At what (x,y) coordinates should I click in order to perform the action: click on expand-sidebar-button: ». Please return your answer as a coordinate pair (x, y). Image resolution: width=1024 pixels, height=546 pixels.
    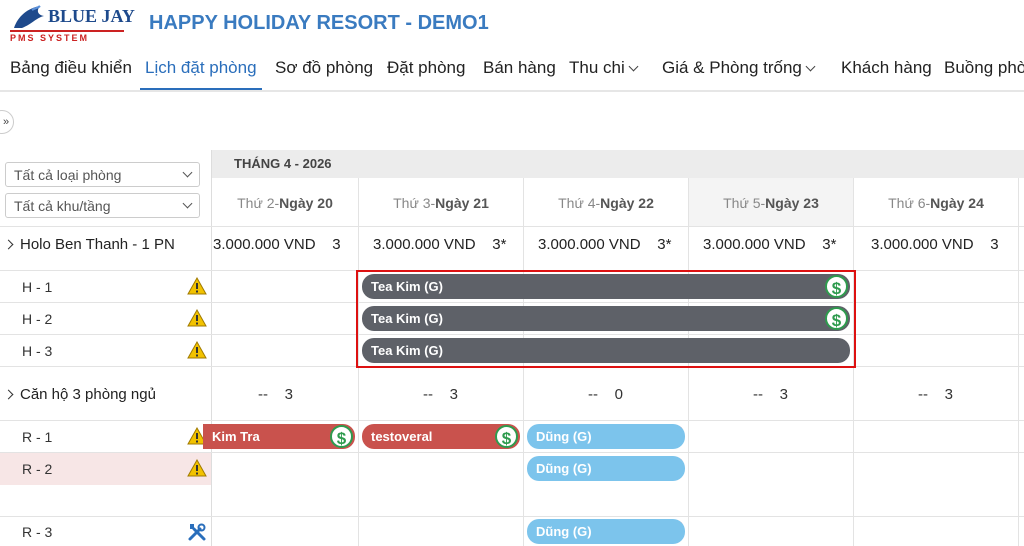
    Looking at the image, I should click on (7, 122).